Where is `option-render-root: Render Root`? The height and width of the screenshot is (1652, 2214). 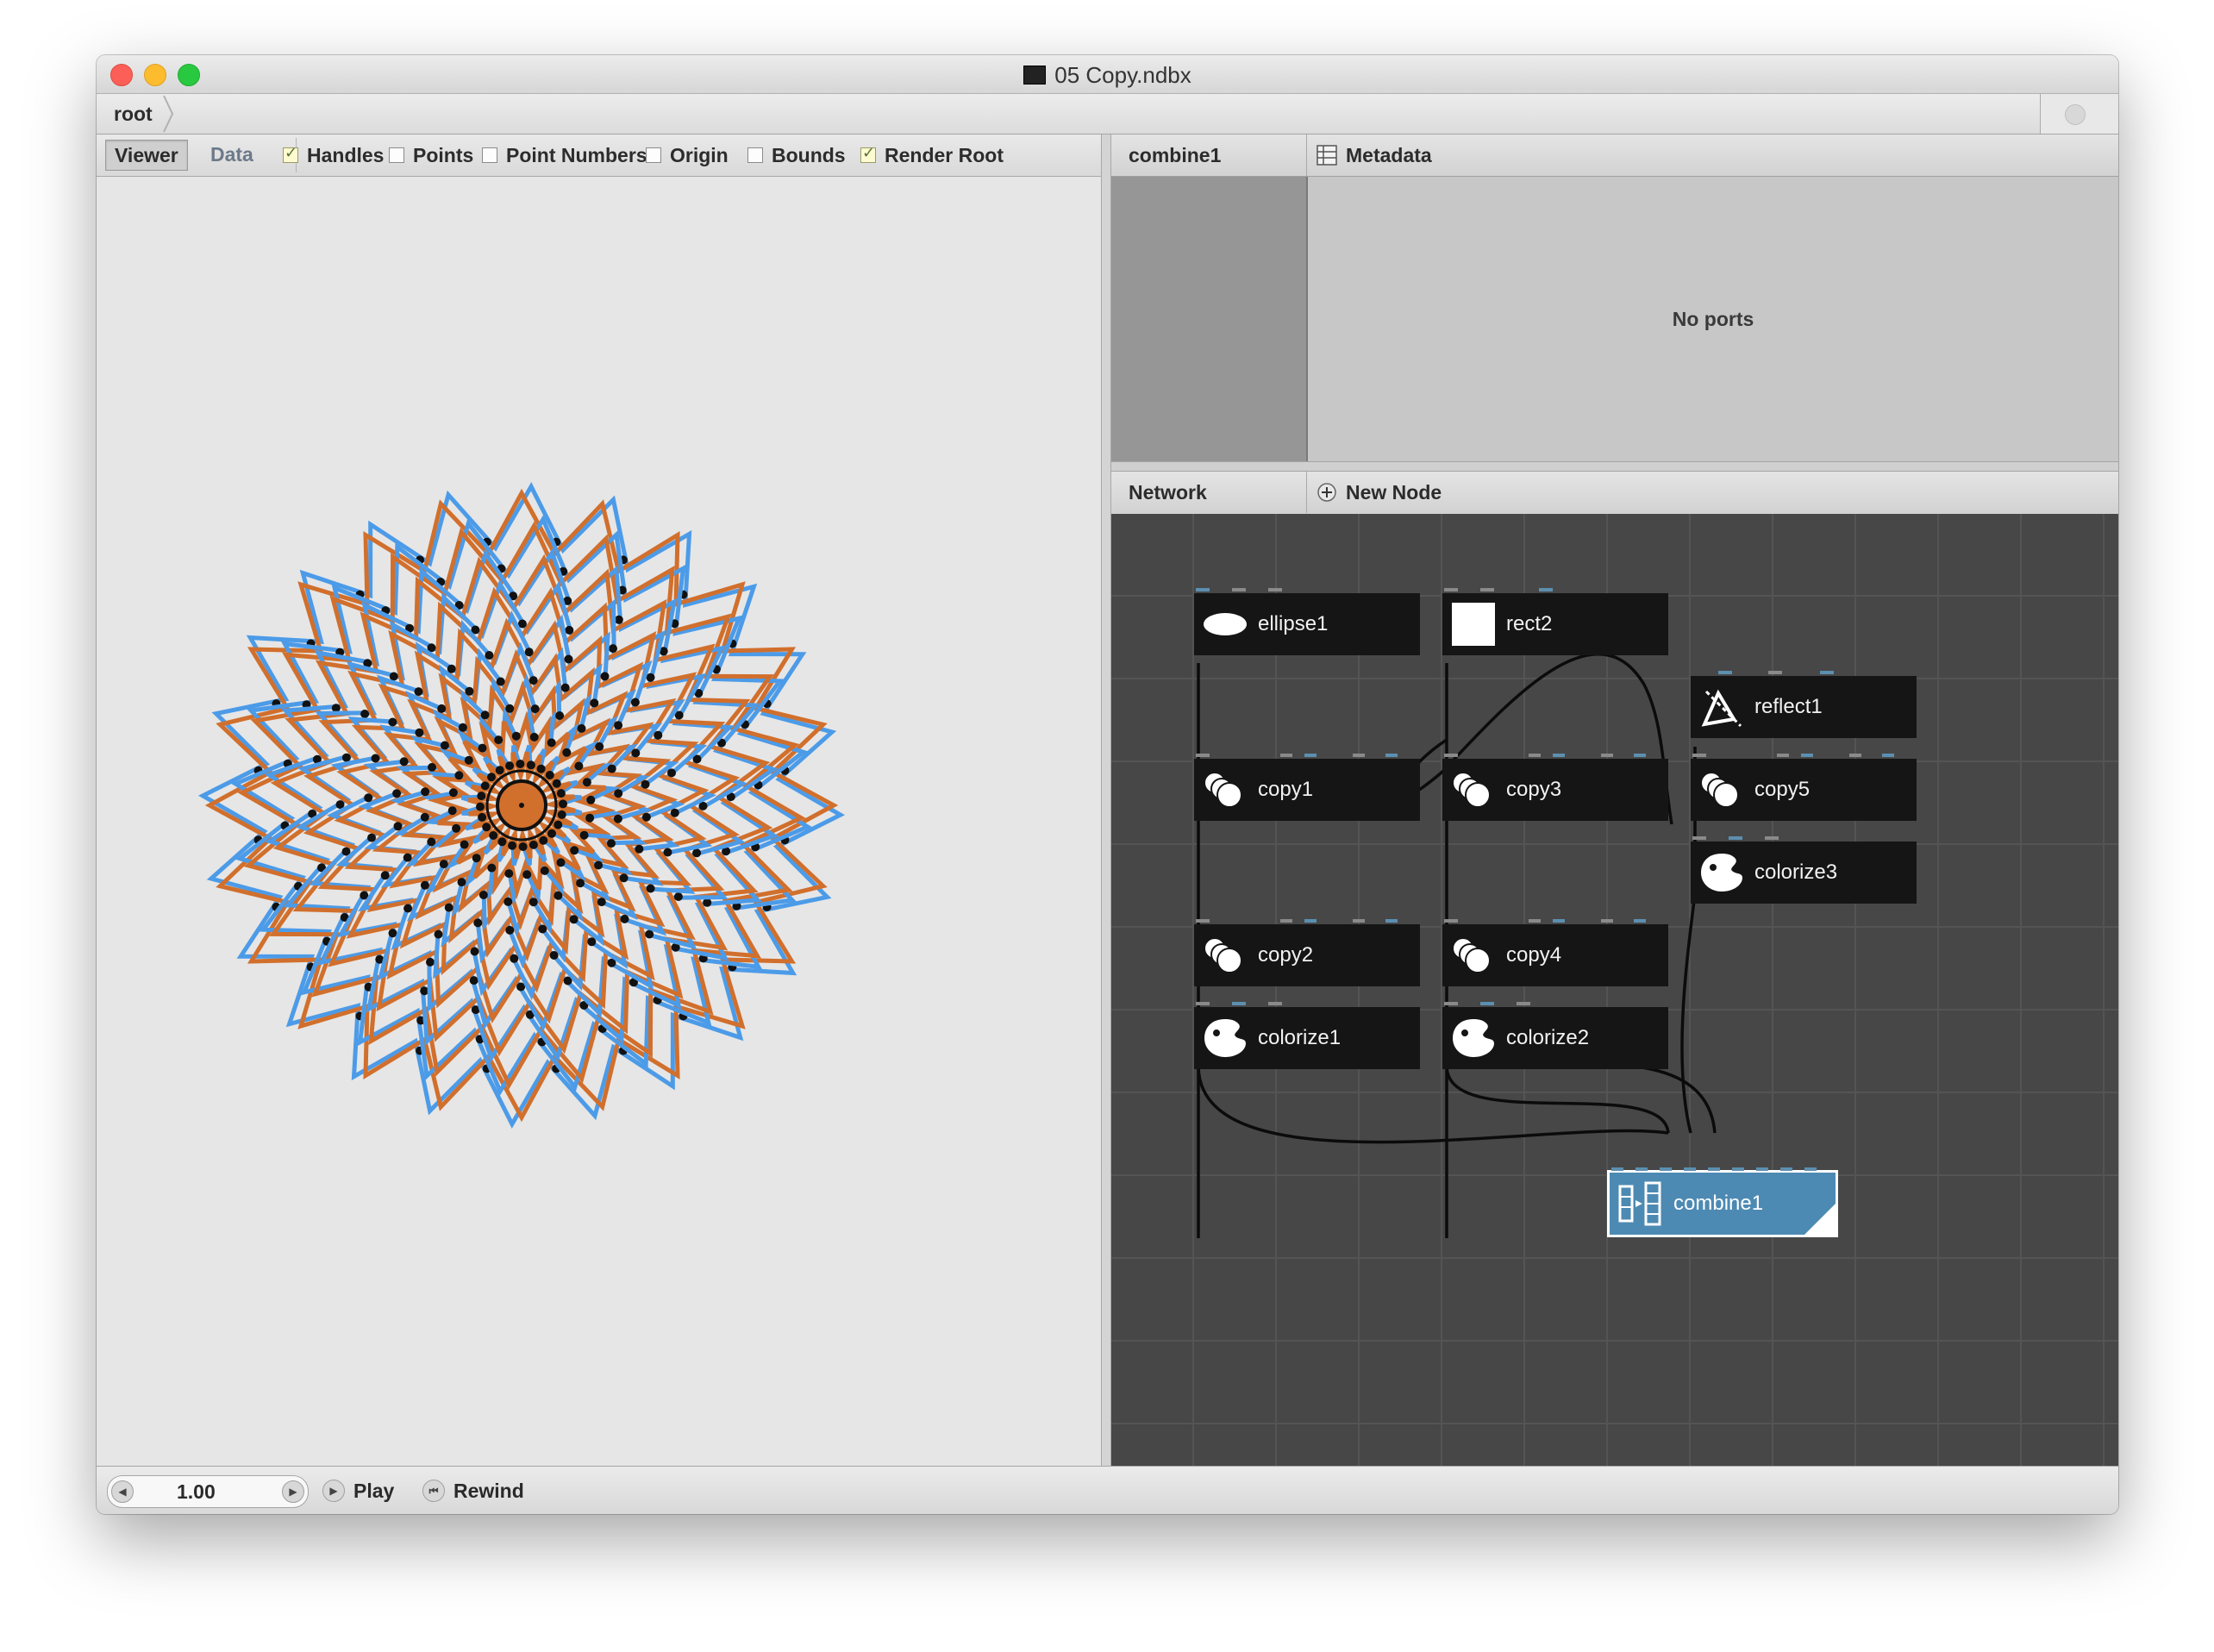 option-render-root: Render Root is located at coordinates (932, 155).